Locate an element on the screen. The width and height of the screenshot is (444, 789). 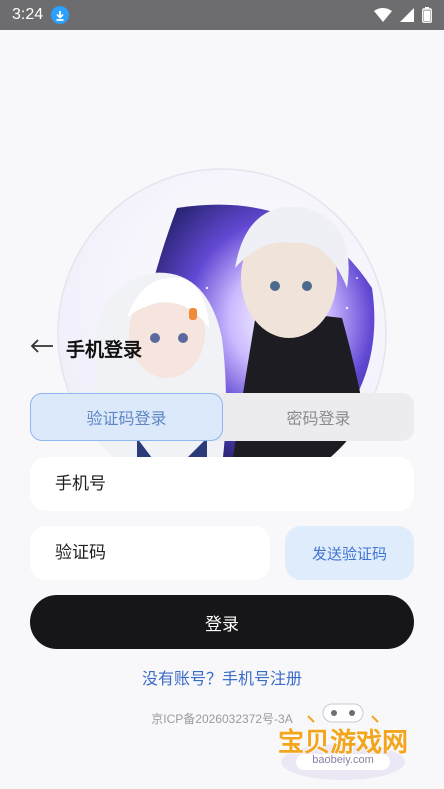
signal-icon is located at coordinates (407, 15).